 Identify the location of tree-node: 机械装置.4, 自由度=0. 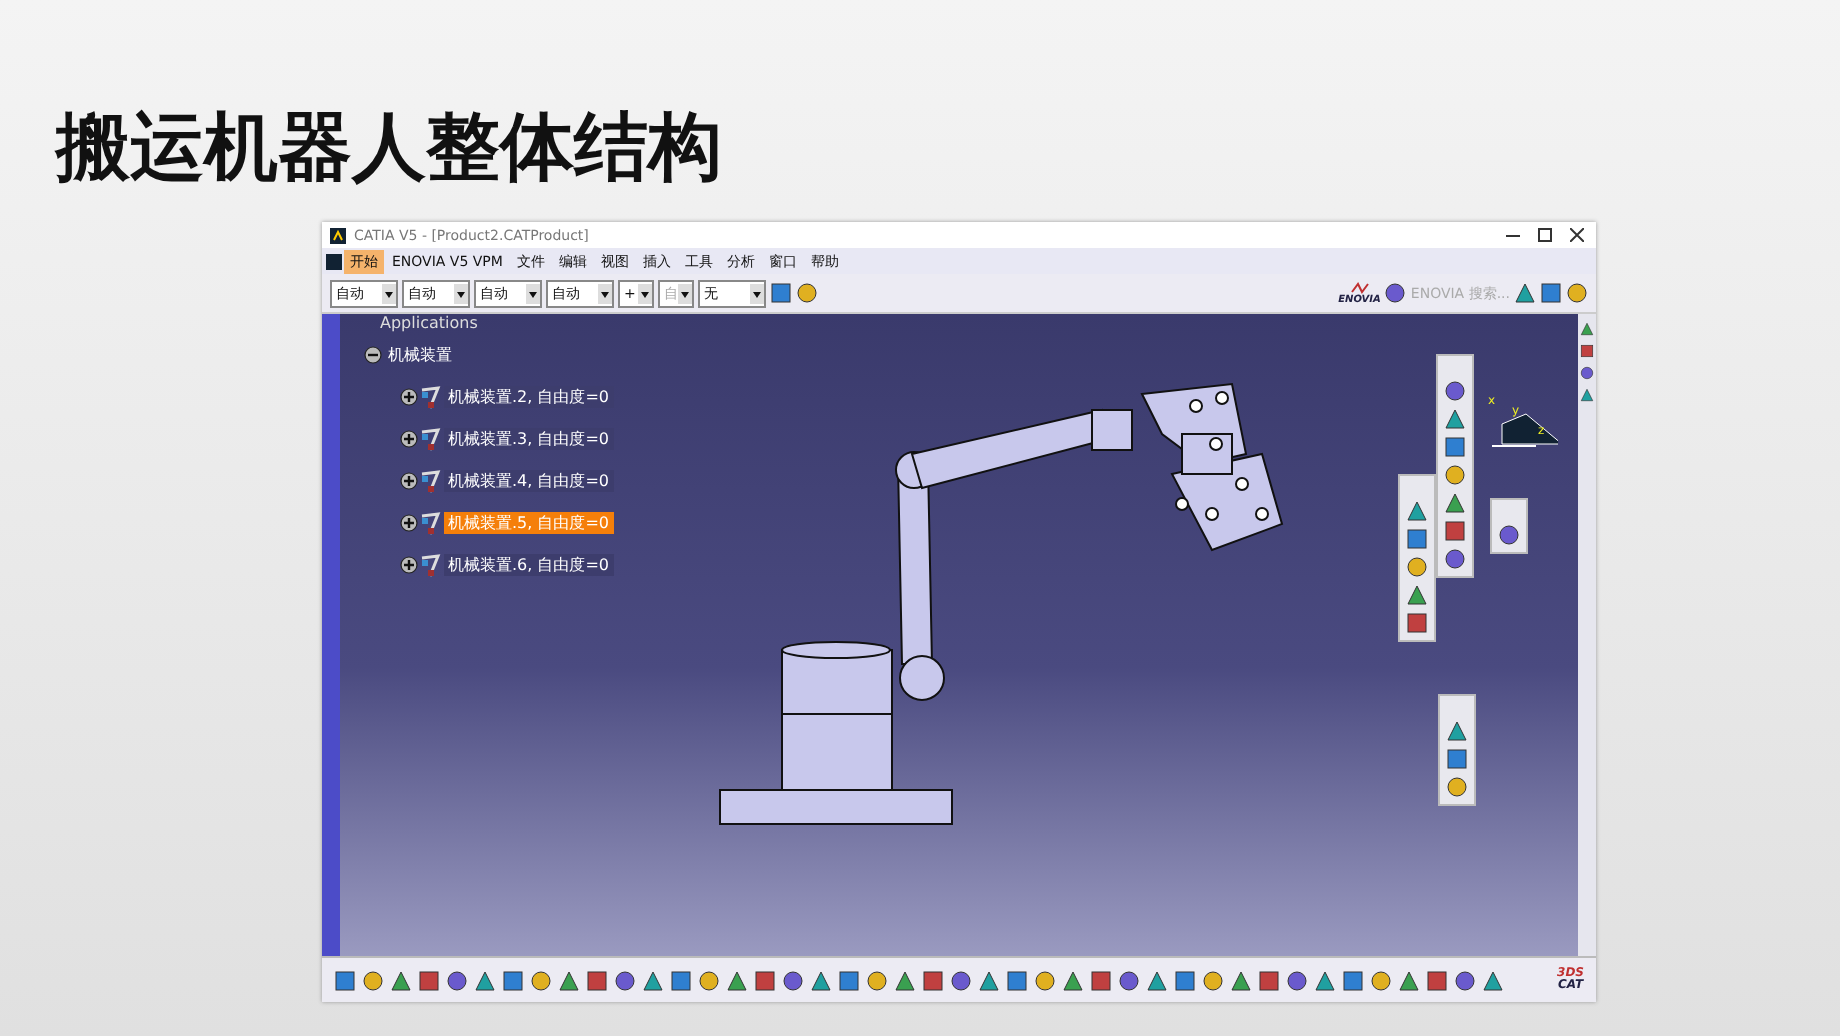
(529, 481).